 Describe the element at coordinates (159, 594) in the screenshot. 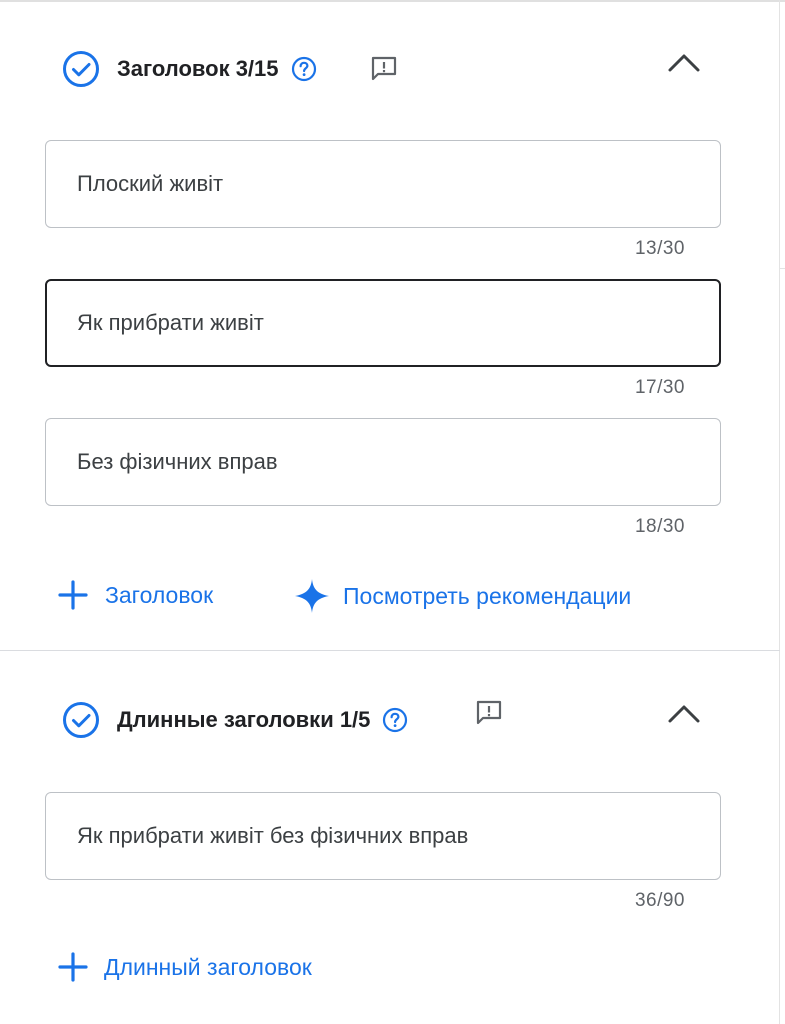

I see `add-headline-label: Заголовок` at that location.